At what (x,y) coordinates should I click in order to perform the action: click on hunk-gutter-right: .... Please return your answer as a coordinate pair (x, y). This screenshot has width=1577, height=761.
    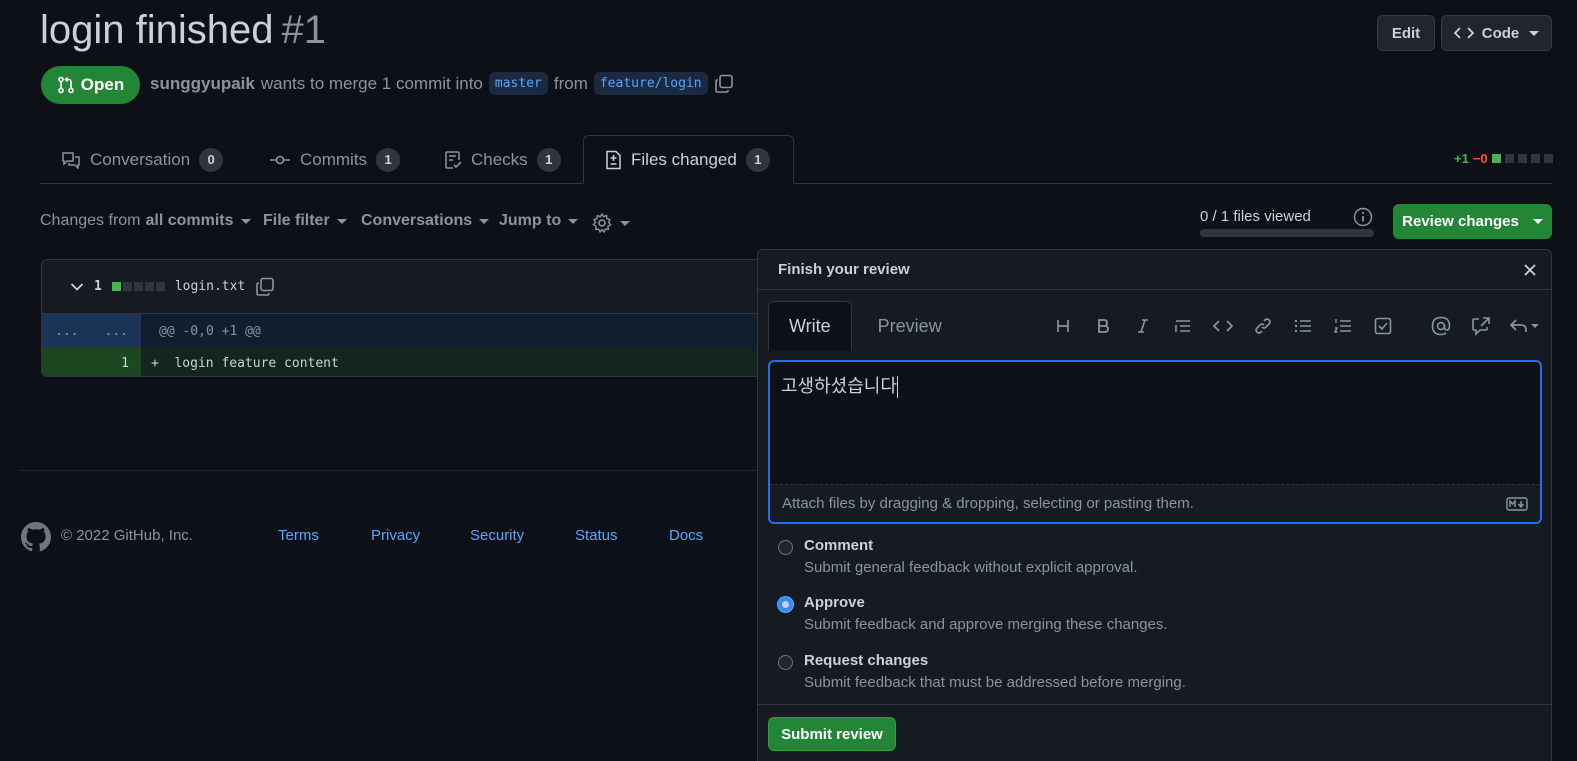
    Looking at the image, I should click on (116, 331).